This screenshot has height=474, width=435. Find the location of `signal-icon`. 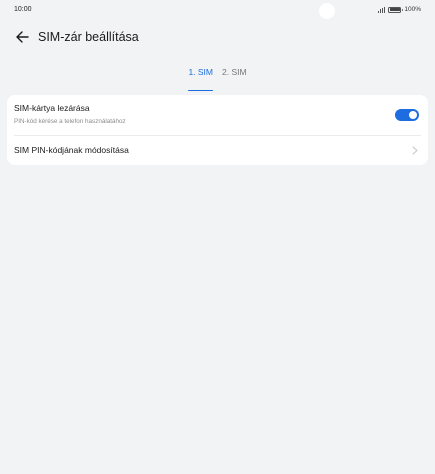

signal-icon is located at coordinates (381, 9).